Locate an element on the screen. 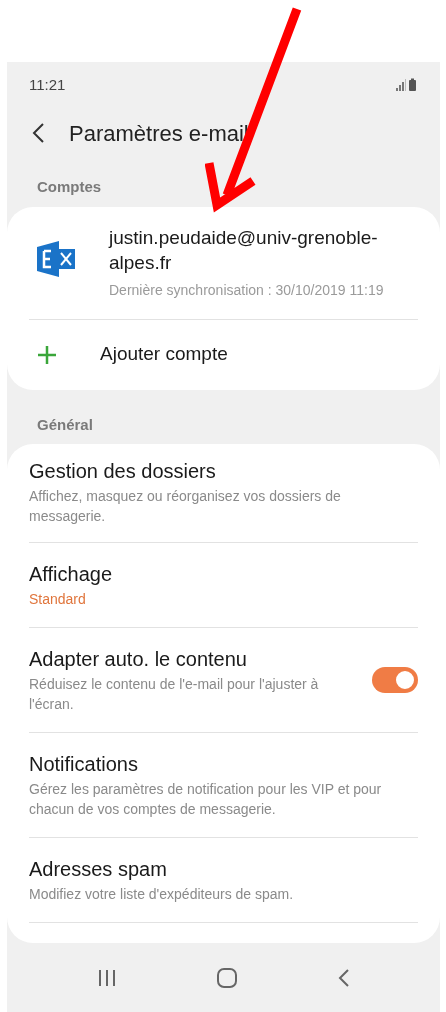  sync-status: Dernière synchronisation : 30/10/2019 11:19 is located at coordinates (247, 290).